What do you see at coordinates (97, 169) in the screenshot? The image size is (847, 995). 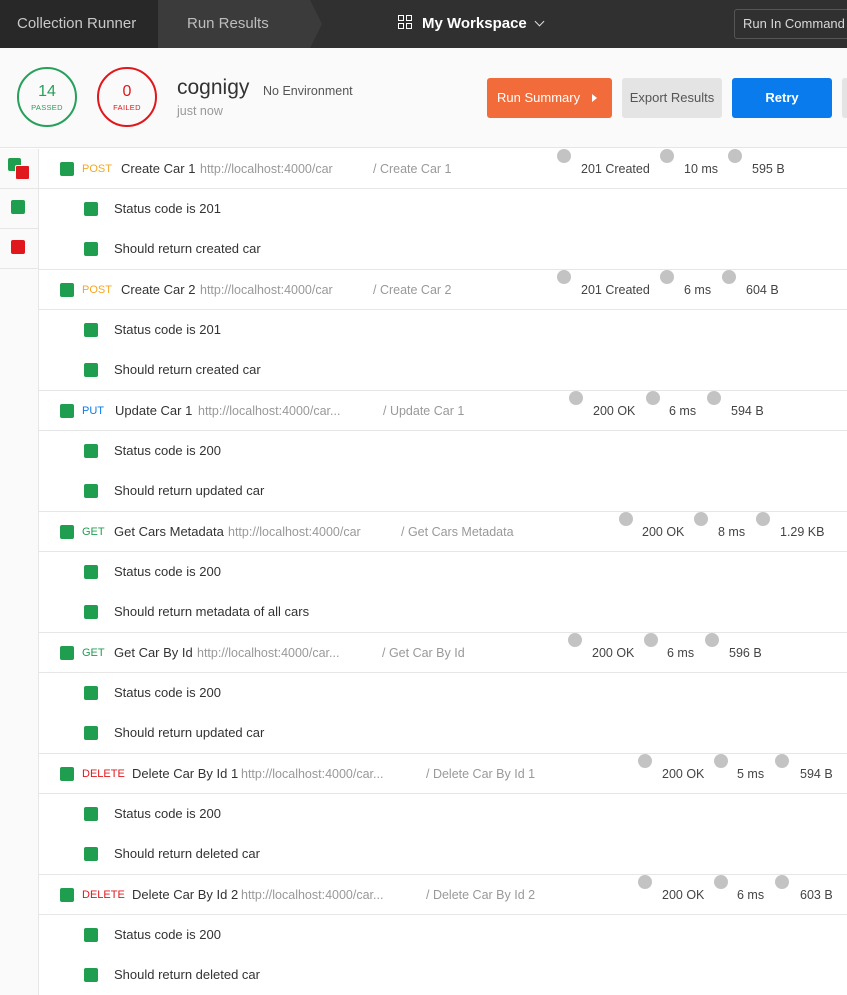 I see `request-method: POST` at bounding box center [97, 169].